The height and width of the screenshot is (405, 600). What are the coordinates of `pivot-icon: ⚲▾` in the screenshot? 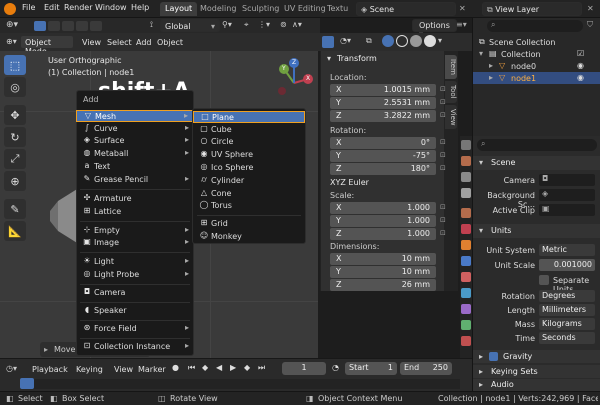 It's located at (227, 24).